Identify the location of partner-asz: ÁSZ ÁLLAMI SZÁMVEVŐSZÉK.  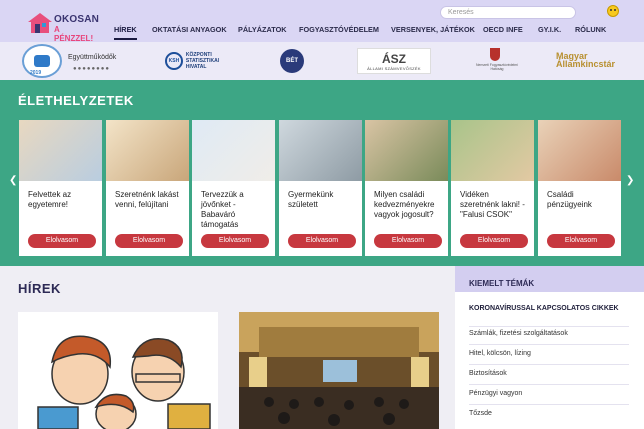
(394, 61).